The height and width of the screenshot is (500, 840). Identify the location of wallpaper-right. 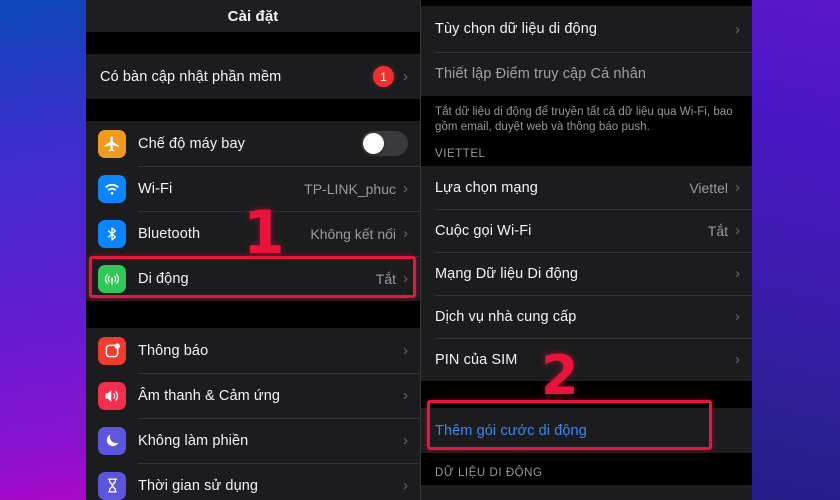
(796, 250).